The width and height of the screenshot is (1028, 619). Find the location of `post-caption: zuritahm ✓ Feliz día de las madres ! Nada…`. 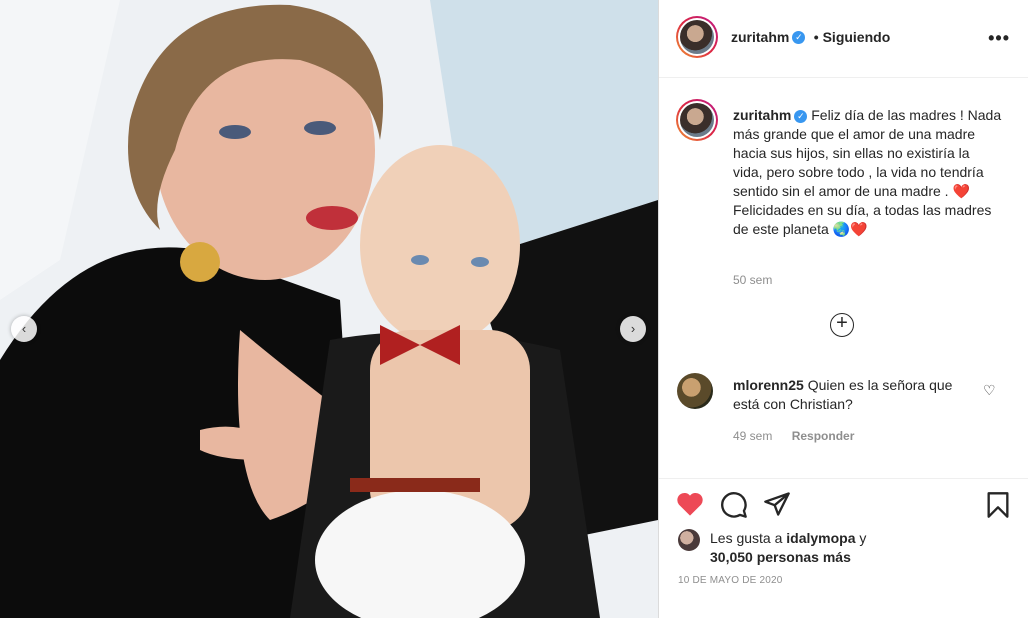

post-caption: zuritahm ✓ Feliz día de las madres ! Nada… is located at coordinates (868, 172).